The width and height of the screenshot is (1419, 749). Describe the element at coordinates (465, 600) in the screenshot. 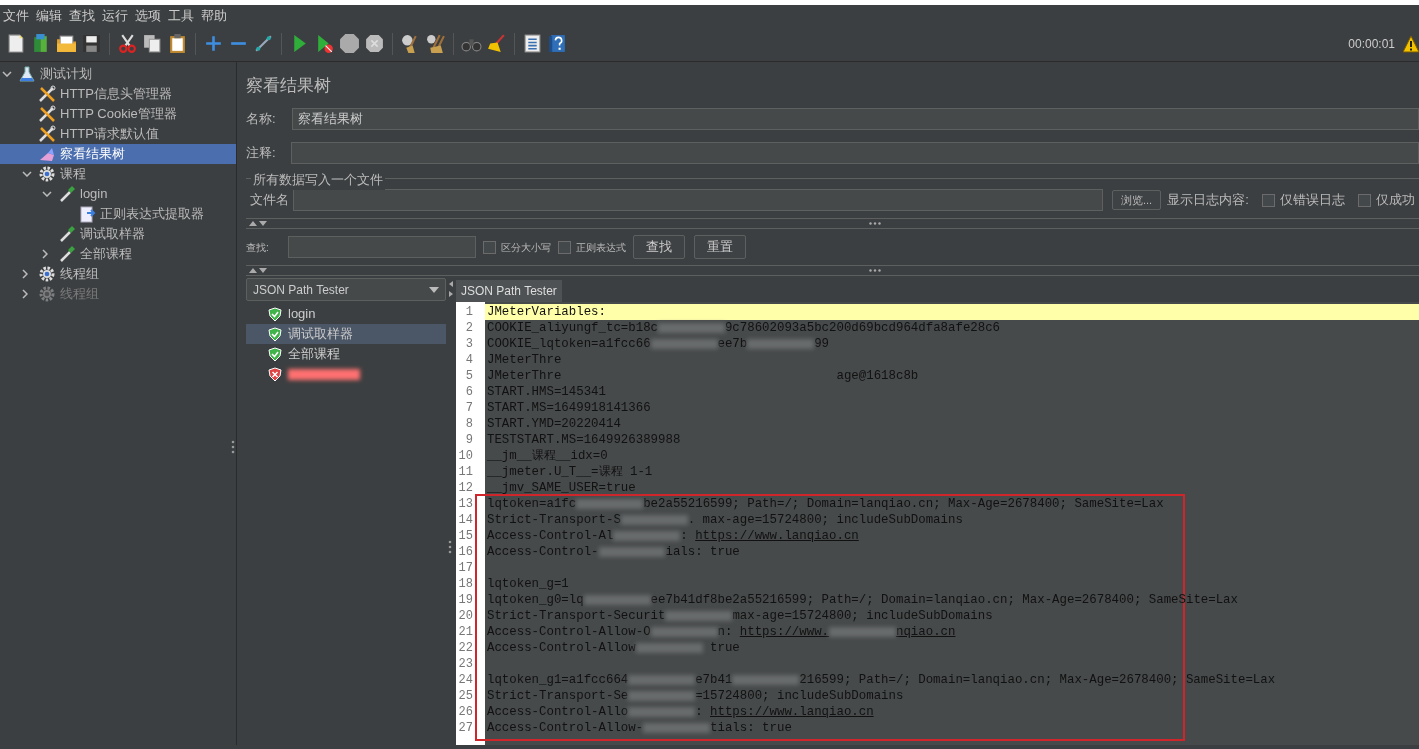

I see `line-number: 19` at that location.